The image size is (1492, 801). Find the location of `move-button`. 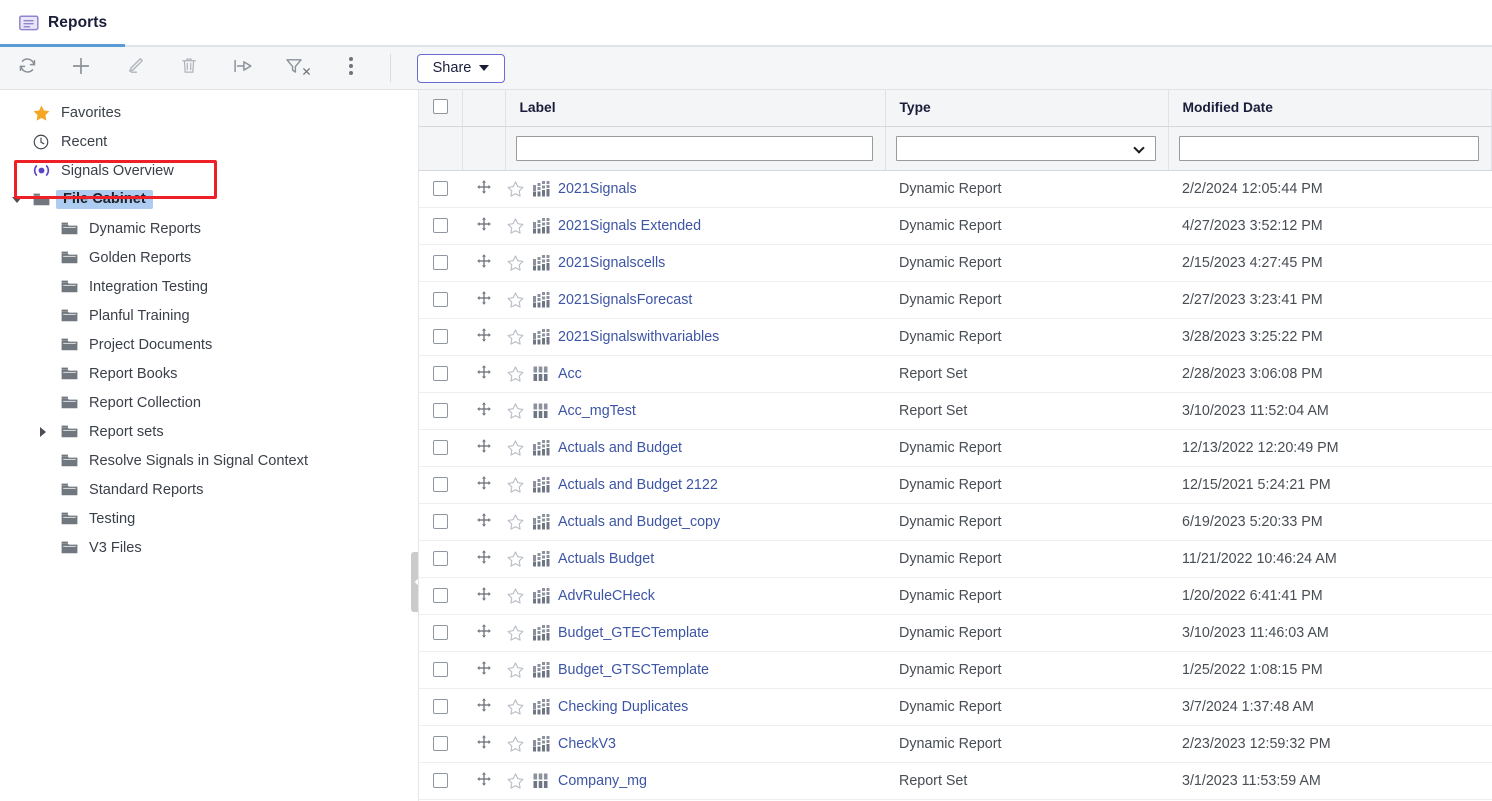

move-button is located at coordinates (243, 68).